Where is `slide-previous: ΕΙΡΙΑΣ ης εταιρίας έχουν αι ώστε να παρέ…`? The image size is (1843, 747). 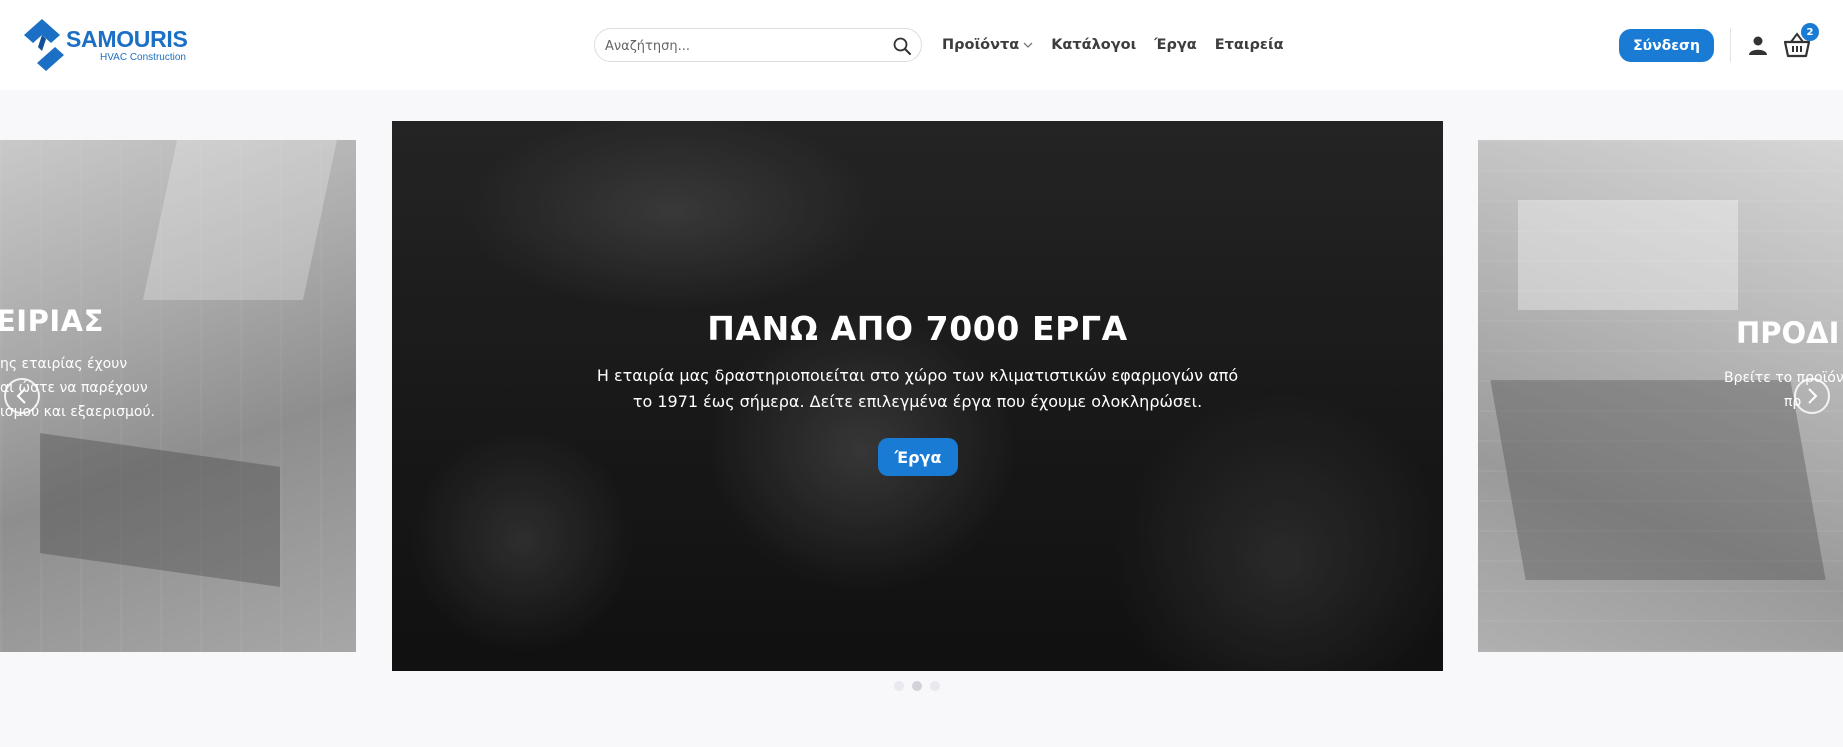 slide-previous: ΕΙΡΙΑΣ ης εταιρίας έχουν αι ώστε να παρέ… is located at coordinates (178, 396).